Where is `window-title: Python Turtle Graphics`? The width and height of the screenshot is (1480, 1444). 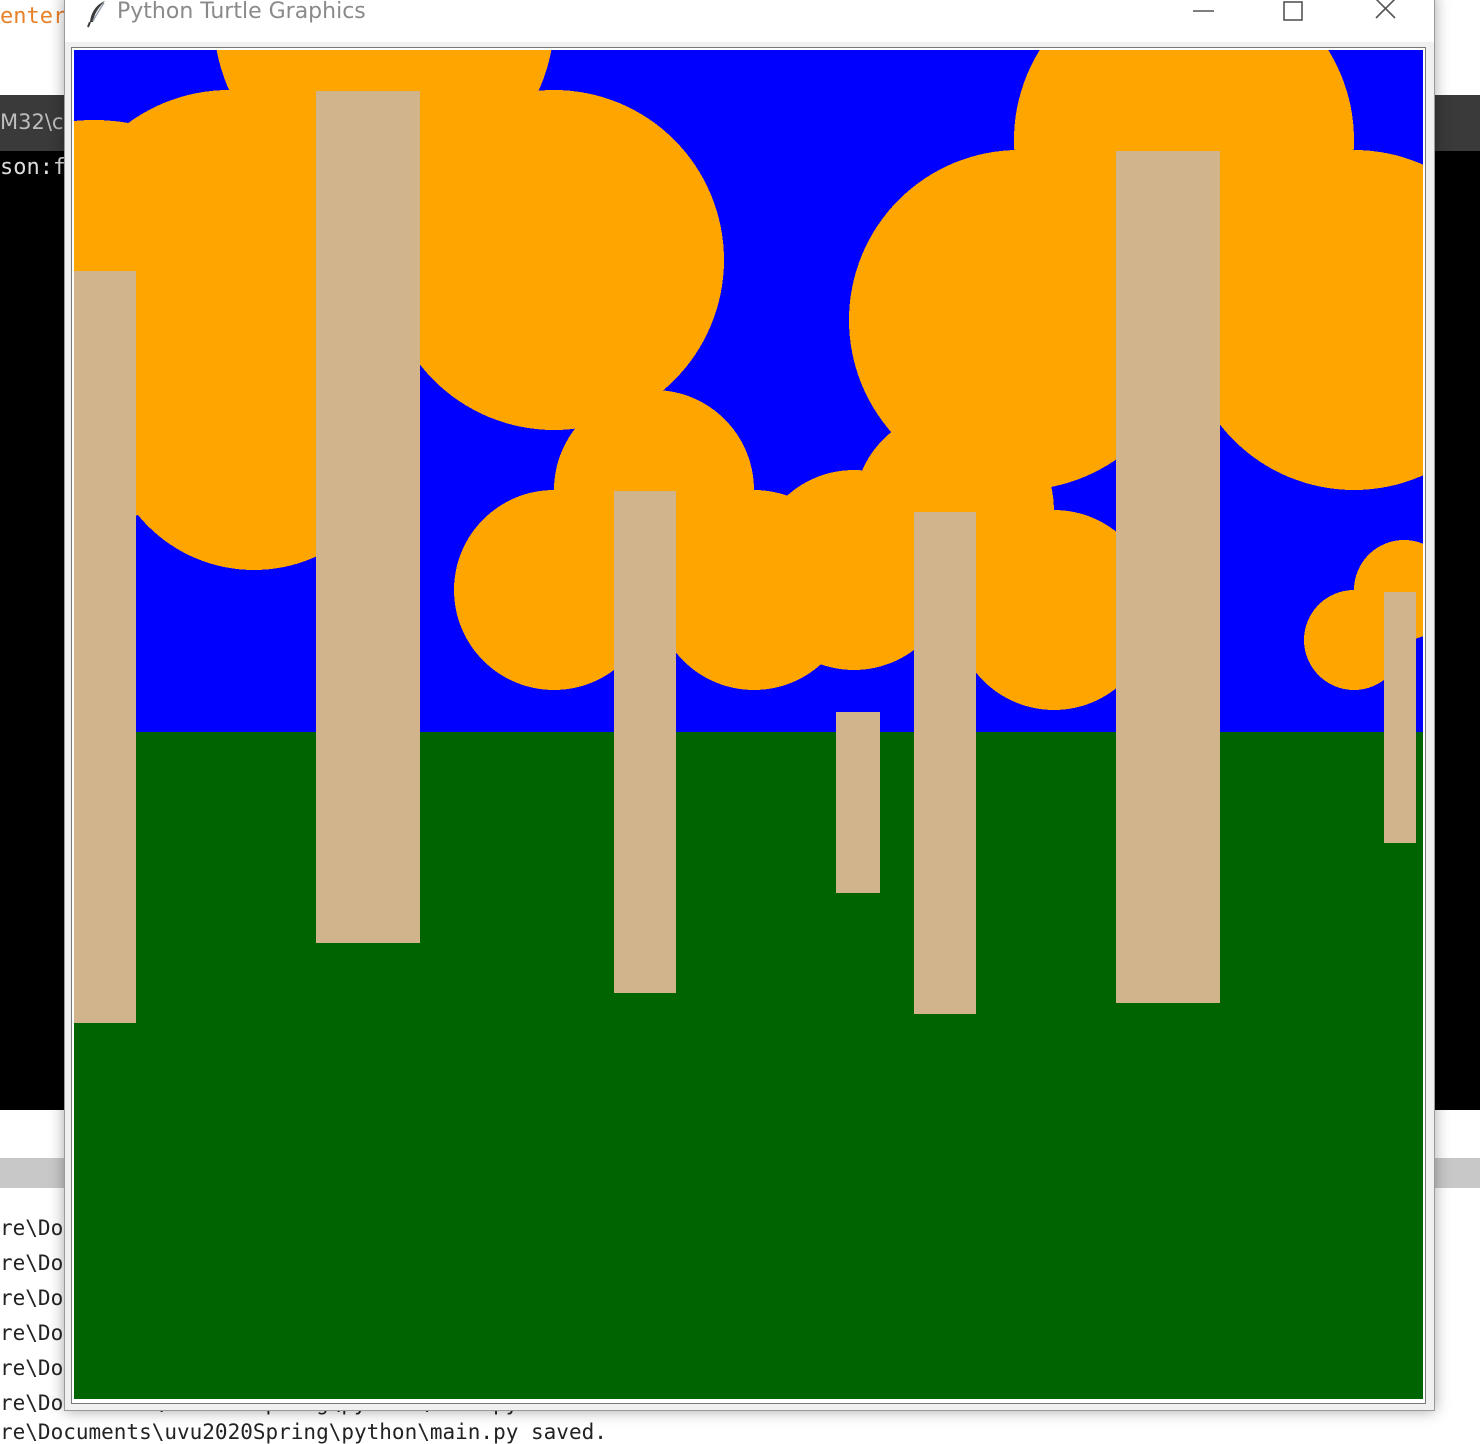
window-title: Python Turtle Graphics is located at coordinates (241, 12).